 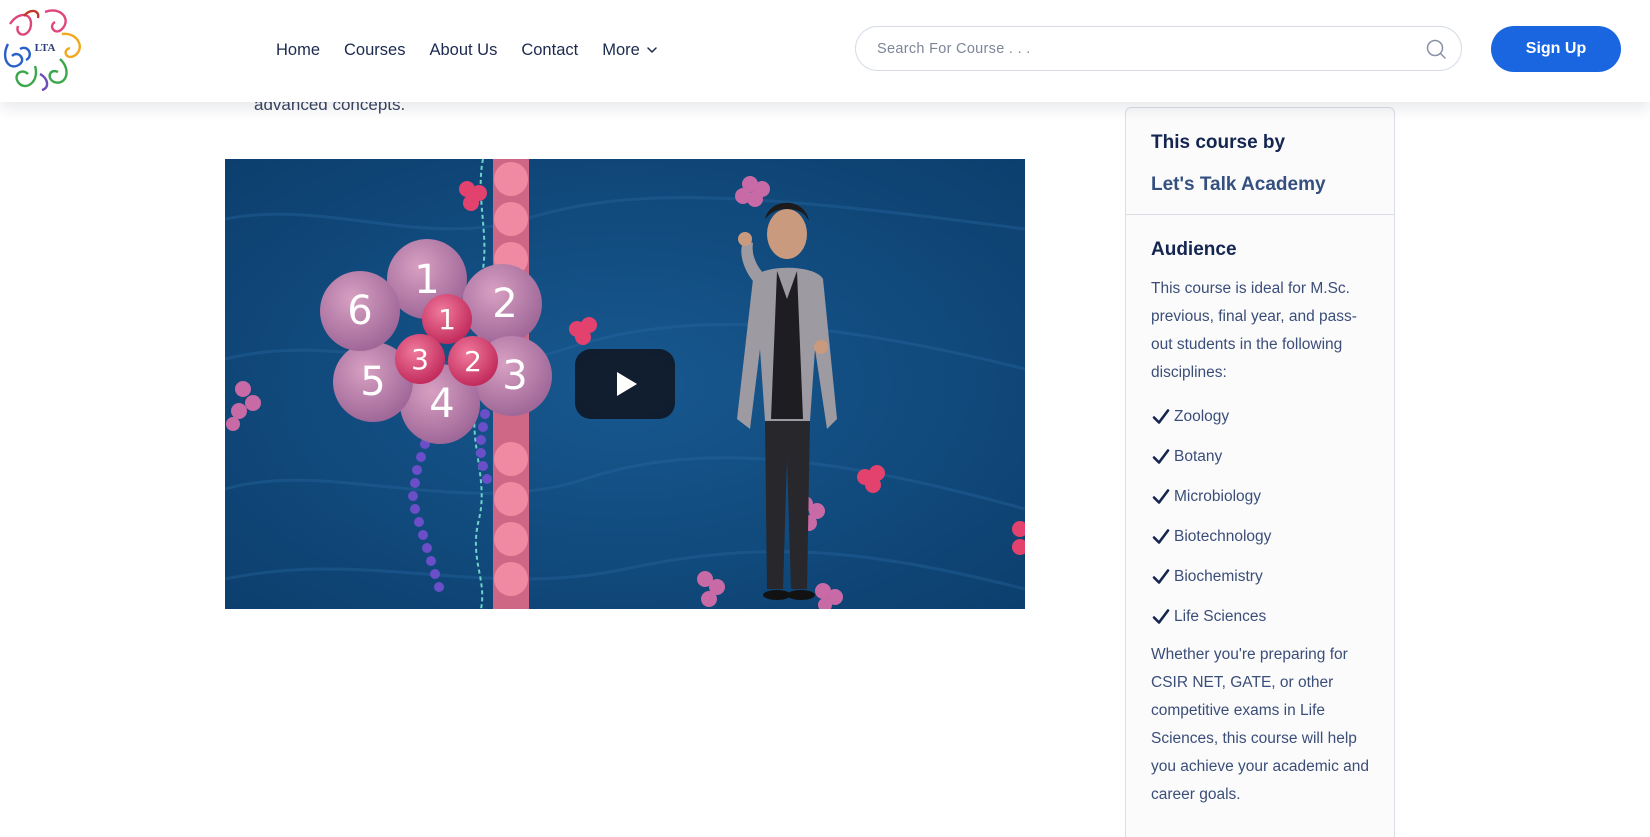 What do you see at coordinates (1218, 142) in the screenshot?
I see `course-by-label: This course by` at bounding box center [1218, 142].